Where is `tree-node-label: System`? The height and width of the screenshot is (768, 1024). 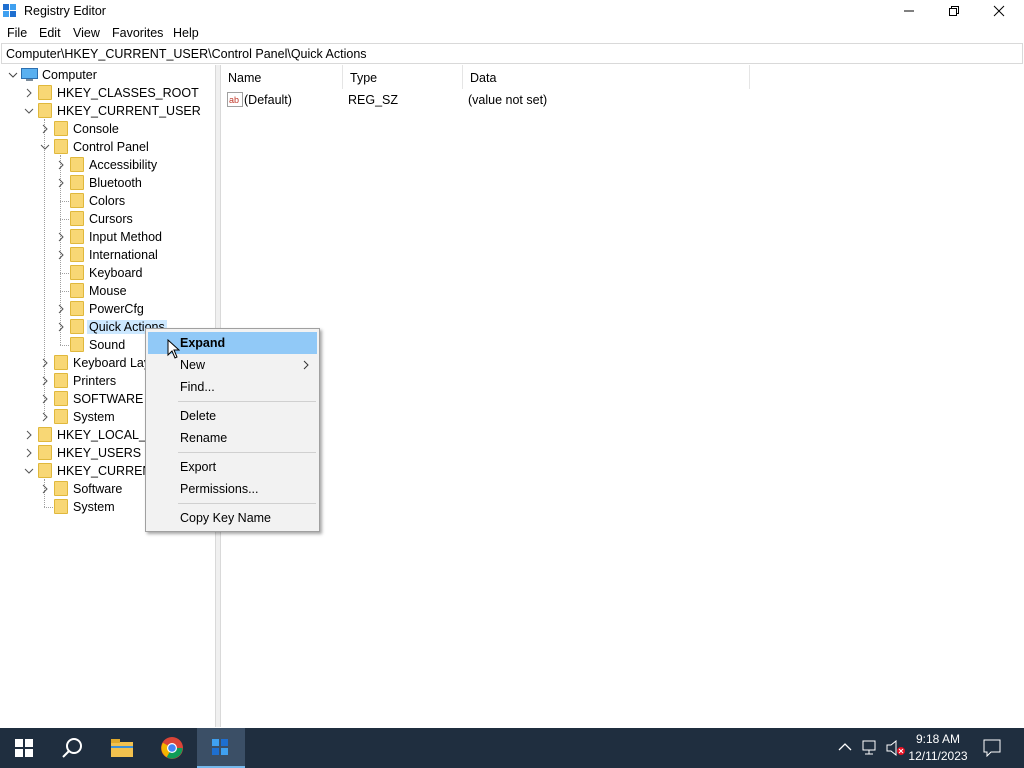 tree-node-label: System is located at coordinates (94, 507).